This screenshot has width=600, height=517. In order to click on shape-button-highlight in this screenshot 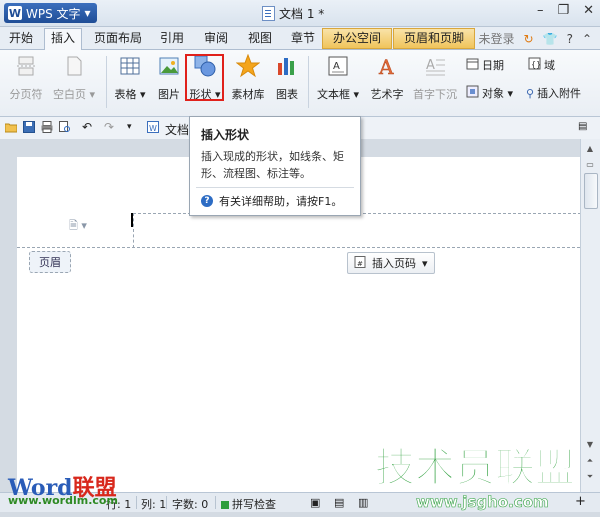, I will do `click(204, 77)`.